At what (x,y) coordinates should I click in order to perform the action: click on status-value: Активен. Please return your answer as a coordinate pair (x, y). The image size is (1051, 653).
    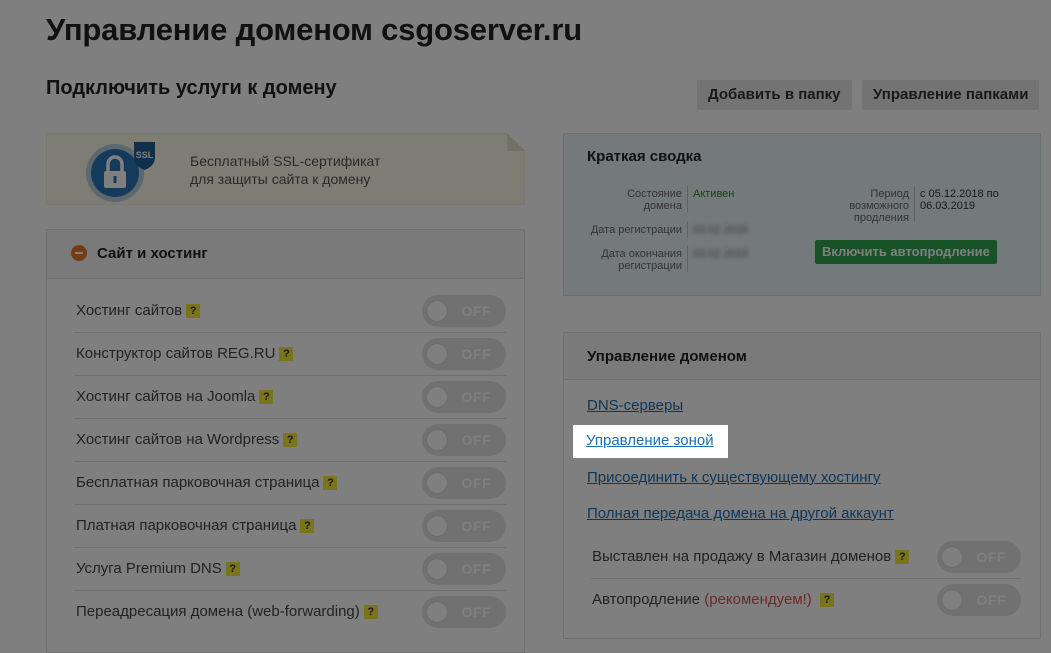
    Looking at the image, I should click on (714, 194).